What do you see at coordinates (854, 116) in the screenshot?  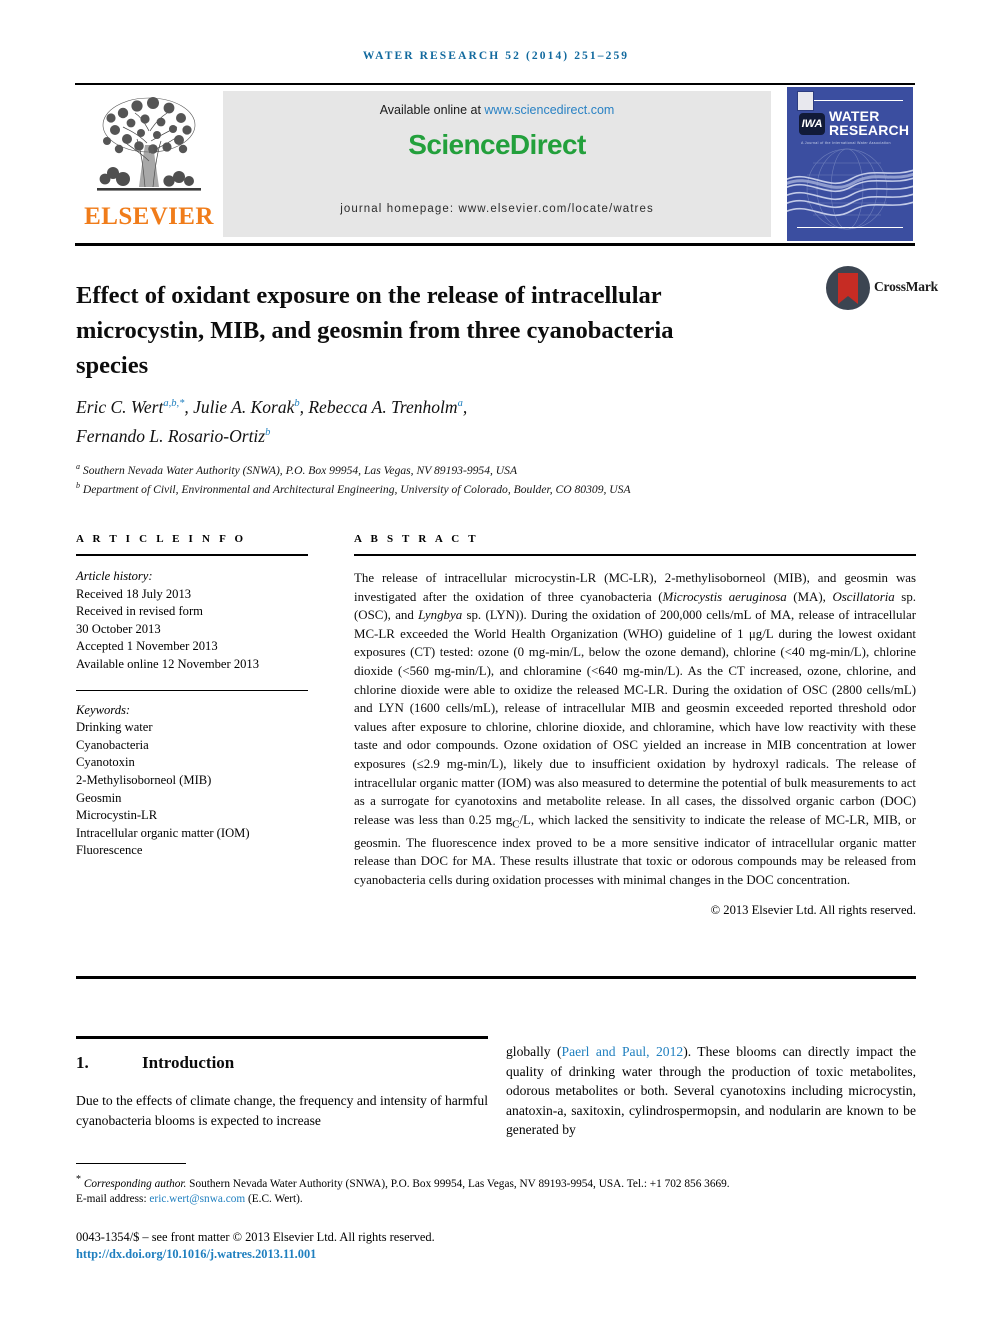 I see `cover-title-line1: WATER` at bounding box center [854, 116].